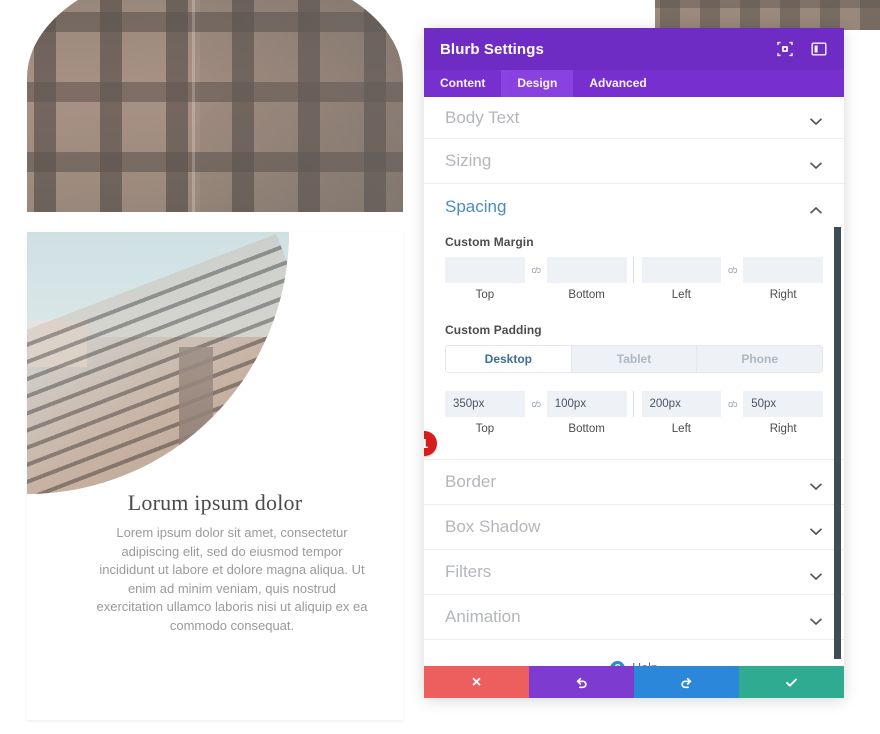 The height and width of the screenshot is (734, 880). I want to click on undo-button, so click(581, 682).